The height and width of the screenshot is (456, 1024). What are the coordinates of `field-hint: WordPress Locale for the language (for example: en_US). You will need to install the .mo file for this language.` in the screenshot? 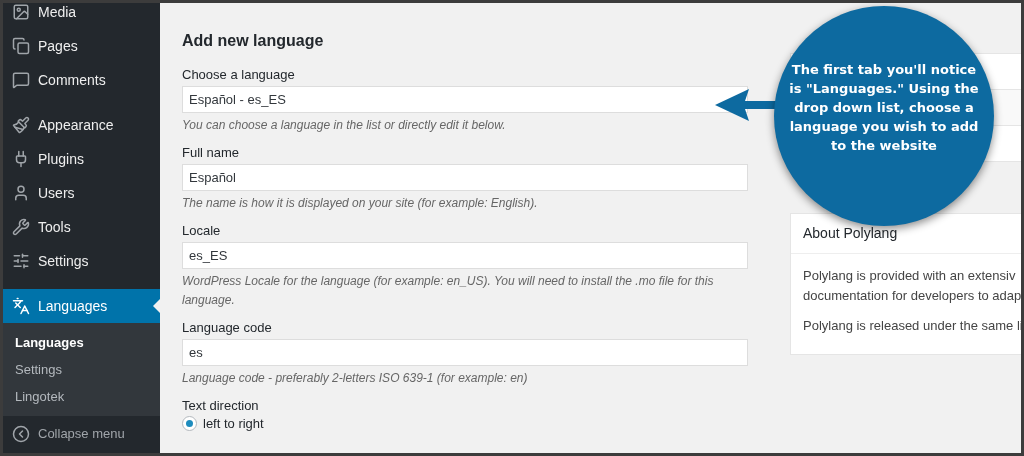 It's located at (448, 291).